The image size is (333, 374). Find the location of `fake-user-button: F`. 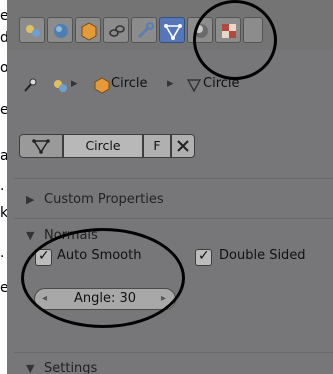

fake-user-button: F is located at coordinates (157, 146).